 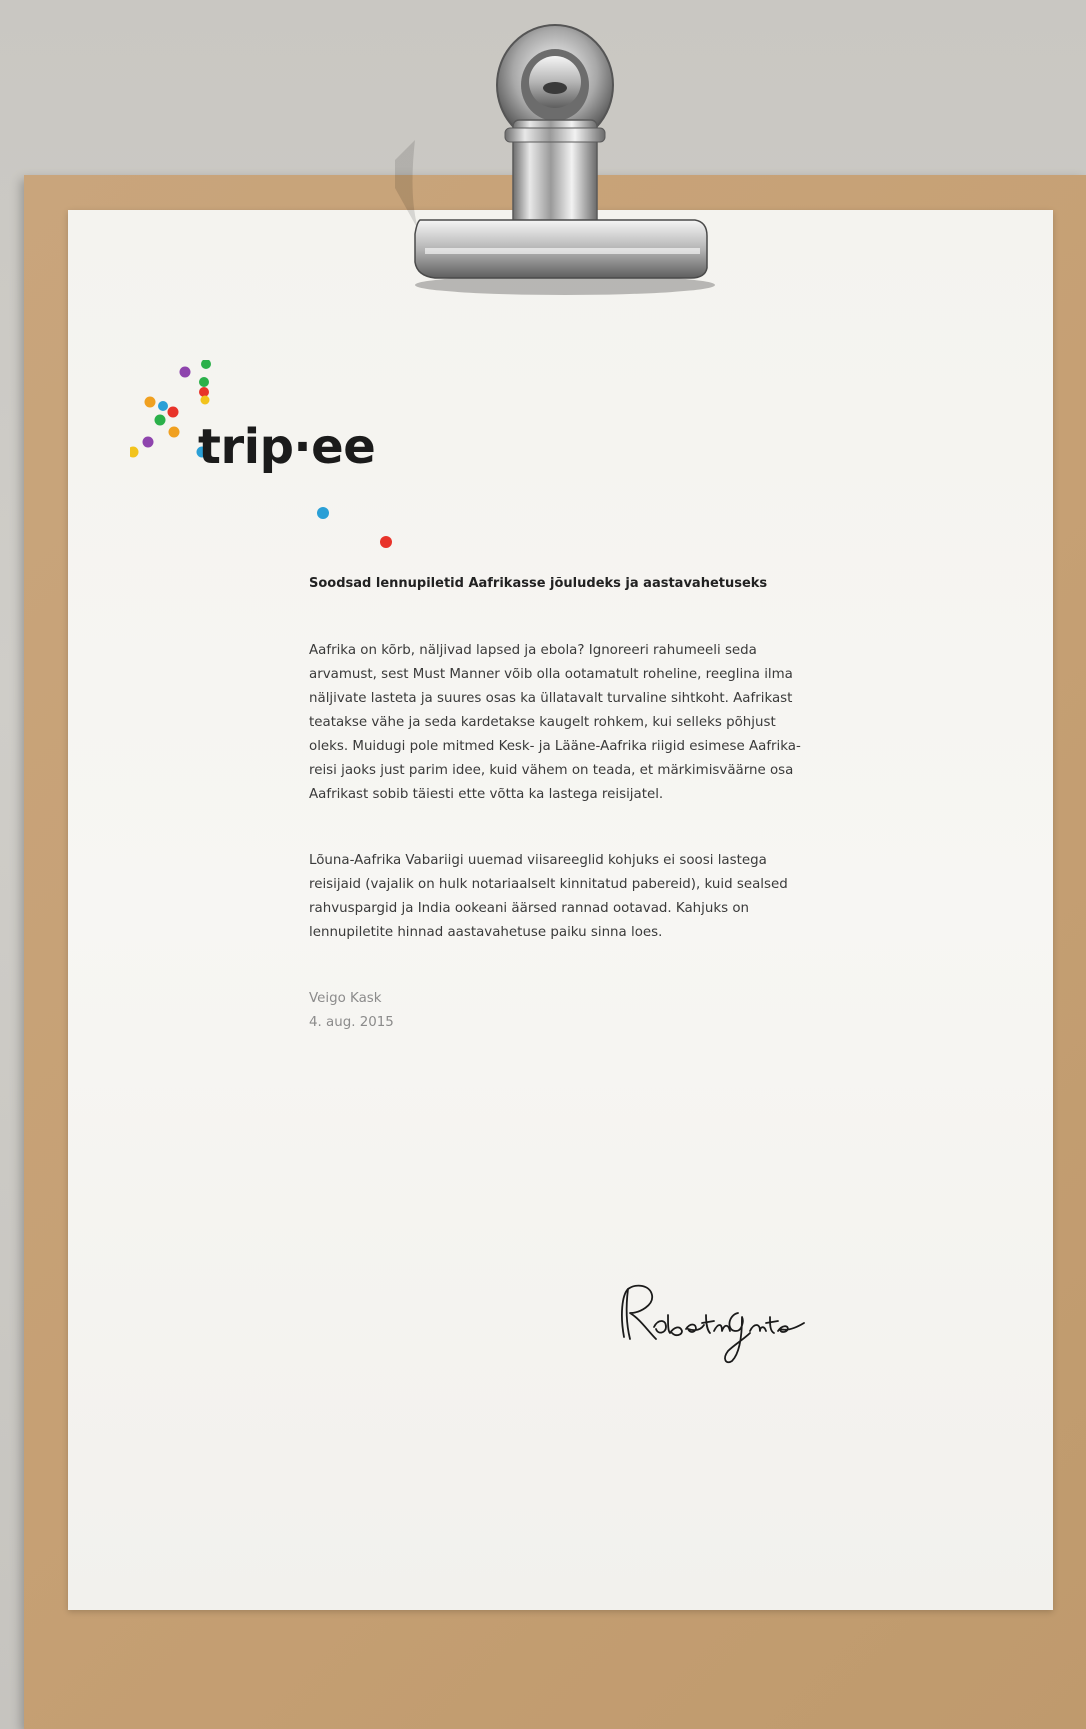 What do you see at coordinates (287, 447) in the screenshot?
I see `logo-wordmark: trip·ee` at bounding box center [287, 447].